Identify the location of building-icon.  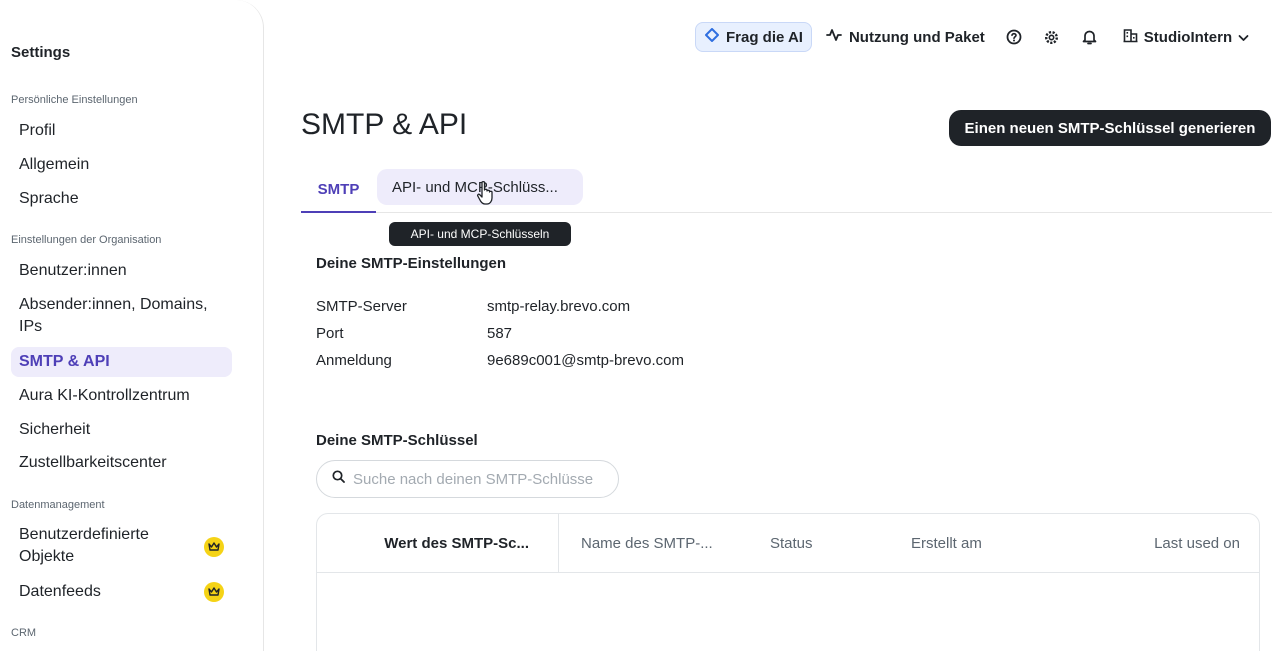
(1130, 37).